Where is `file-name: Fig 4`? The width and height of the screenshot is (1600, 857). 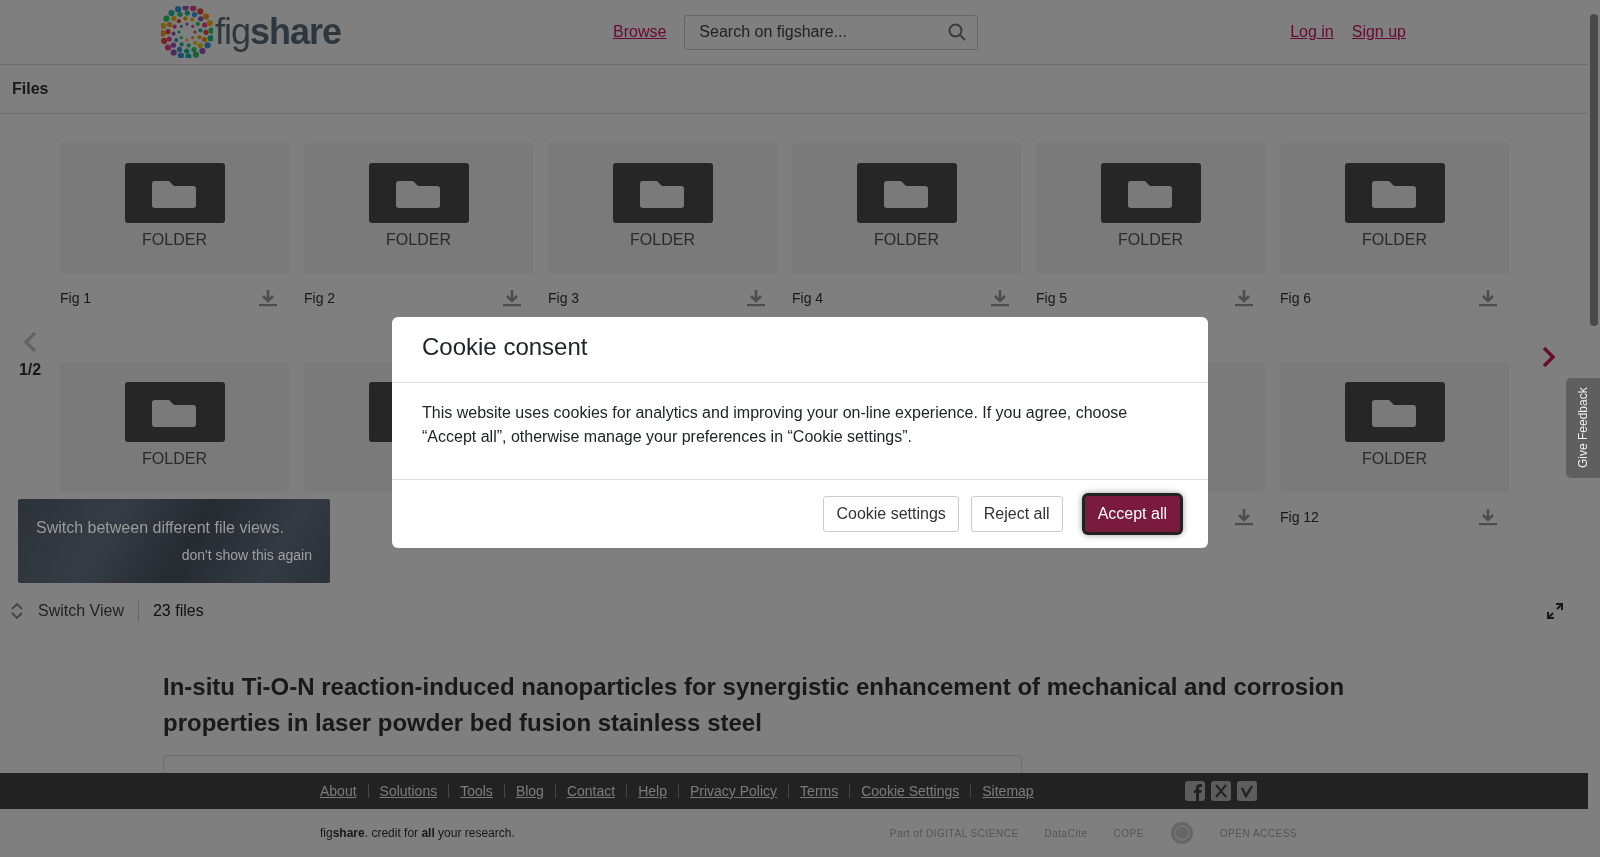
file-name: Fig 4 is located at coordinates (808, 298).